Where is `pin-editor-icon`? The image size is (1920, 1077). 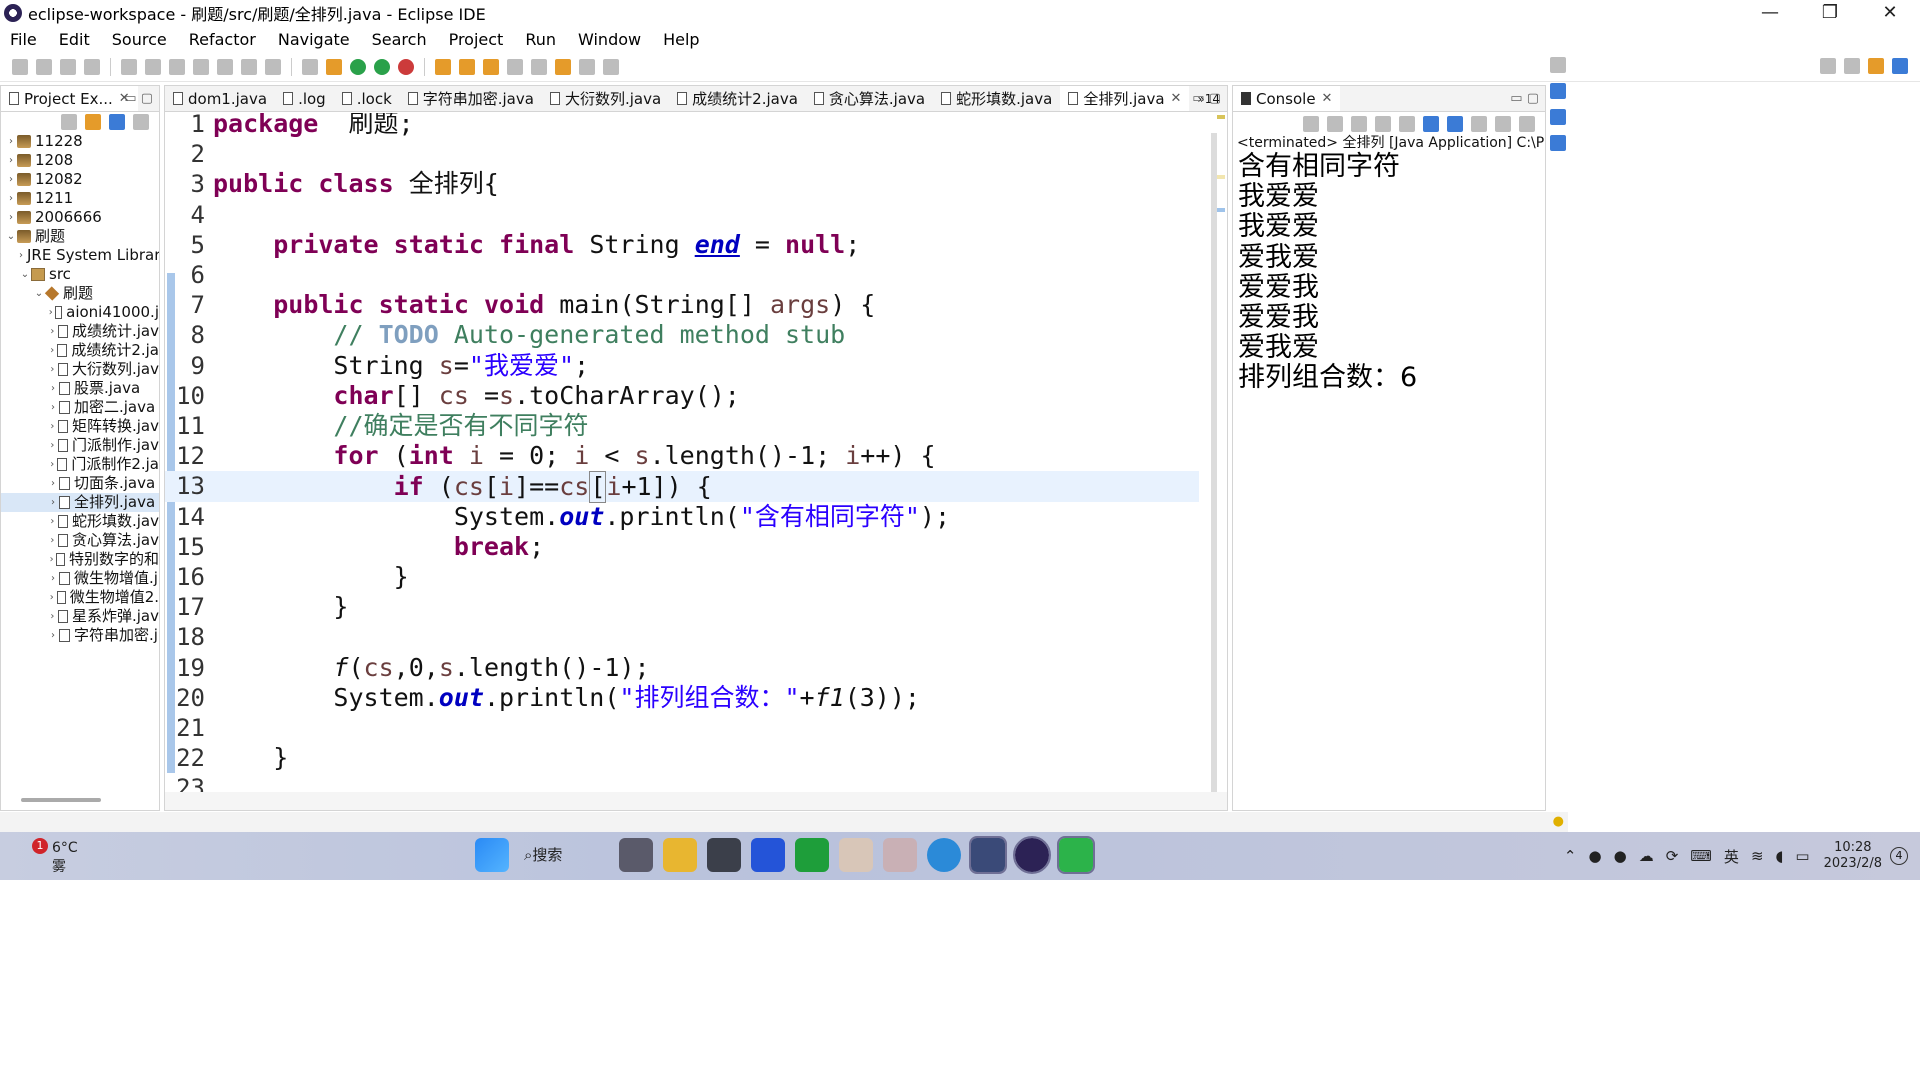
pin-editor-icon is located at coordinates (611, 66).